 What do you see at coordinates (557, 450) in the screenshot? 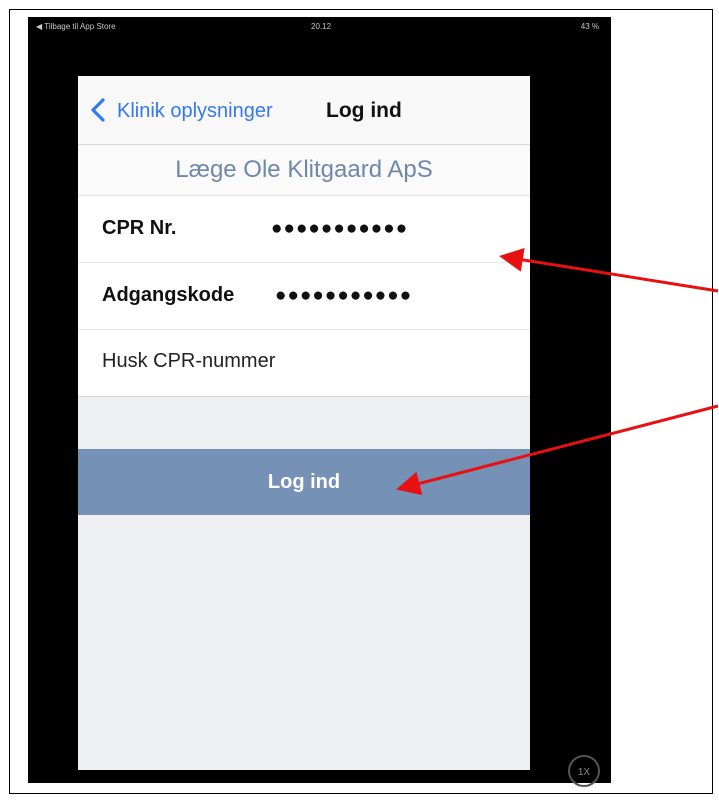
I see `annotation-arrow-to-login` at bounding box center [557, 450].